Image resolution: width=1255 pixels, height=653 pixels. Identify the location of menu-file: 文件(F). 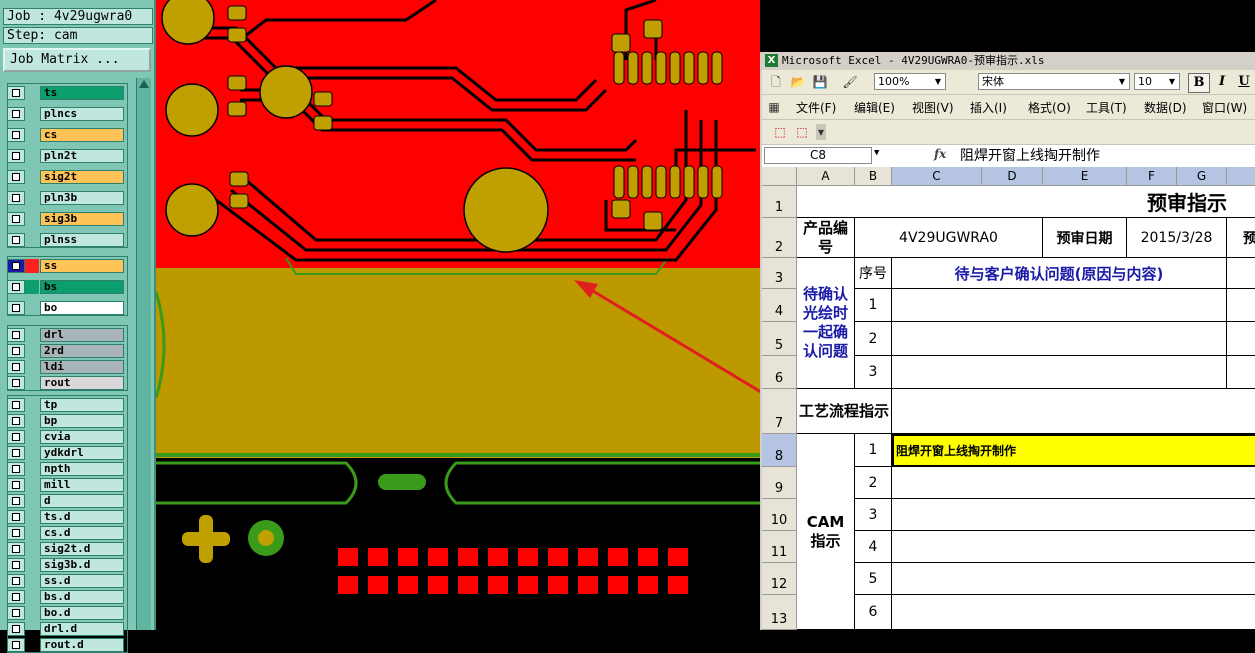
(816, 107).